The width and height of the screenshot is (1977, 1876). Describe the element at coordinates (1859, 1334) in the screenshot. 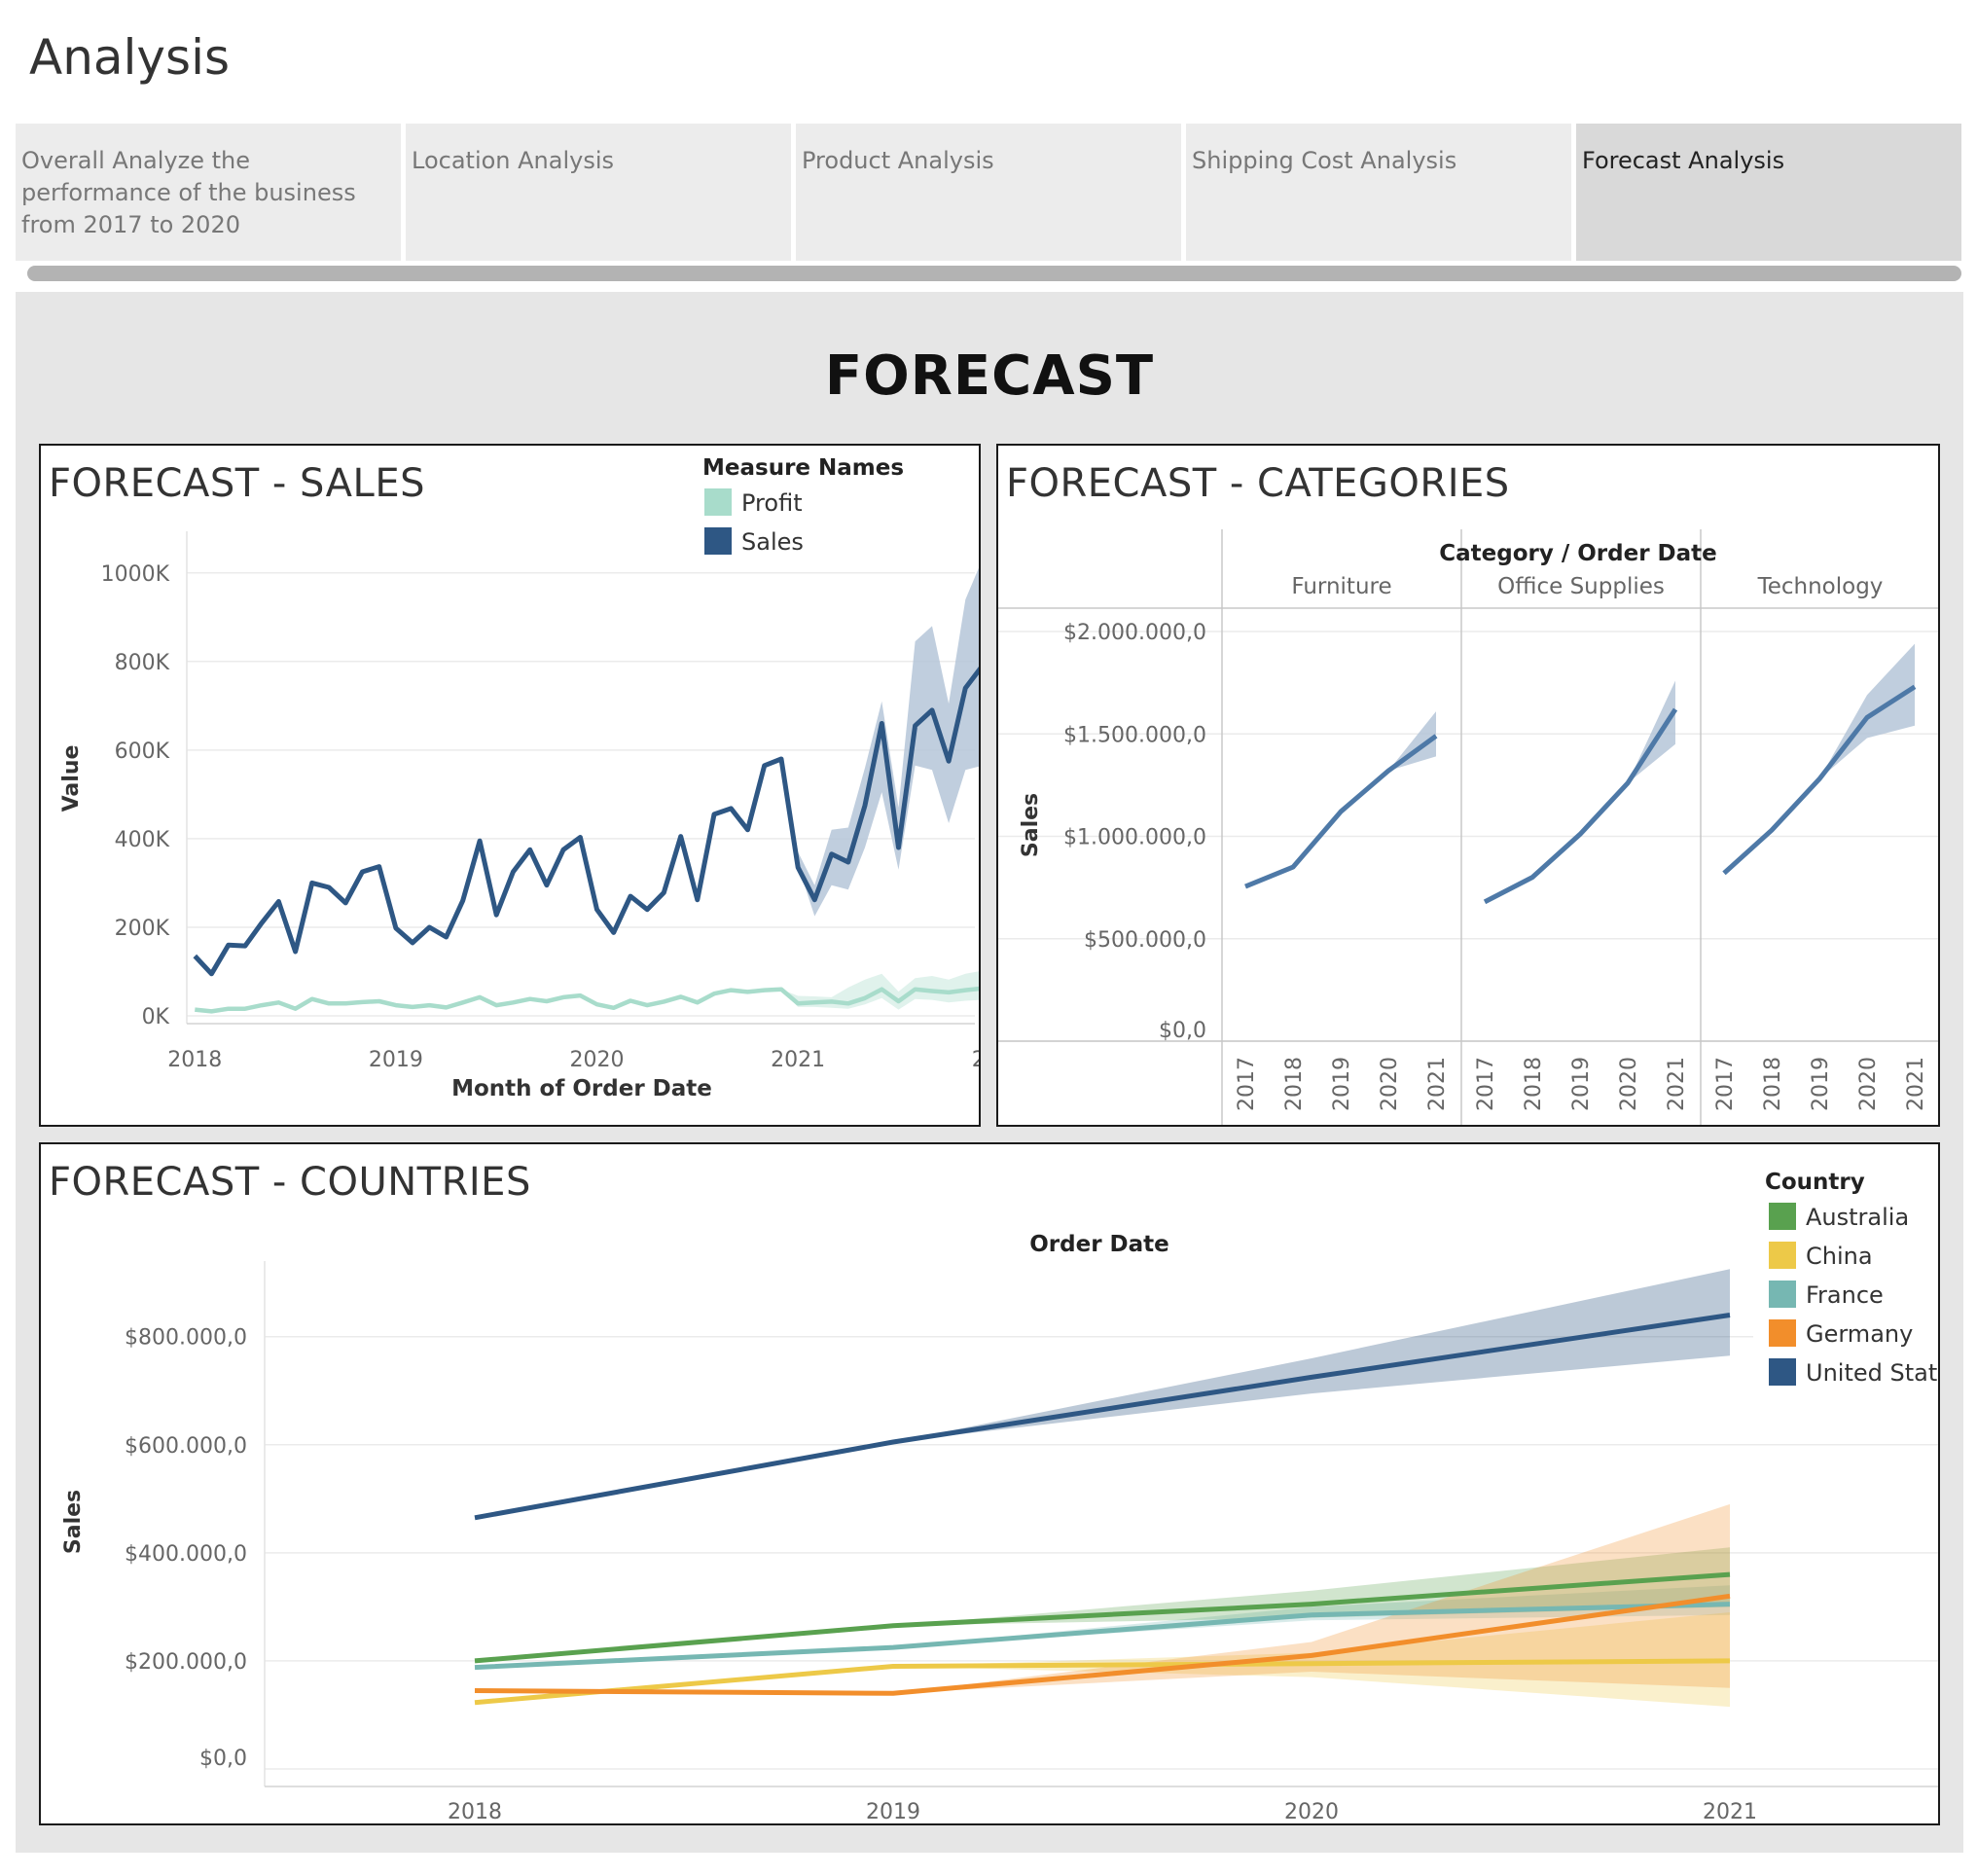

I see `legend-label-germany: Germany` at that location.